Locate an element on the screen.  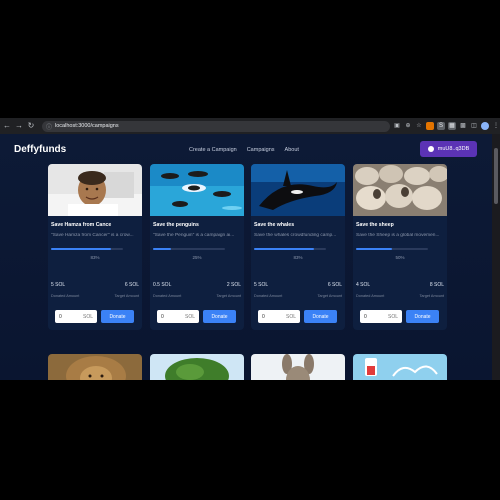
campaign-image-donkey is located at coordinates (298, 367).